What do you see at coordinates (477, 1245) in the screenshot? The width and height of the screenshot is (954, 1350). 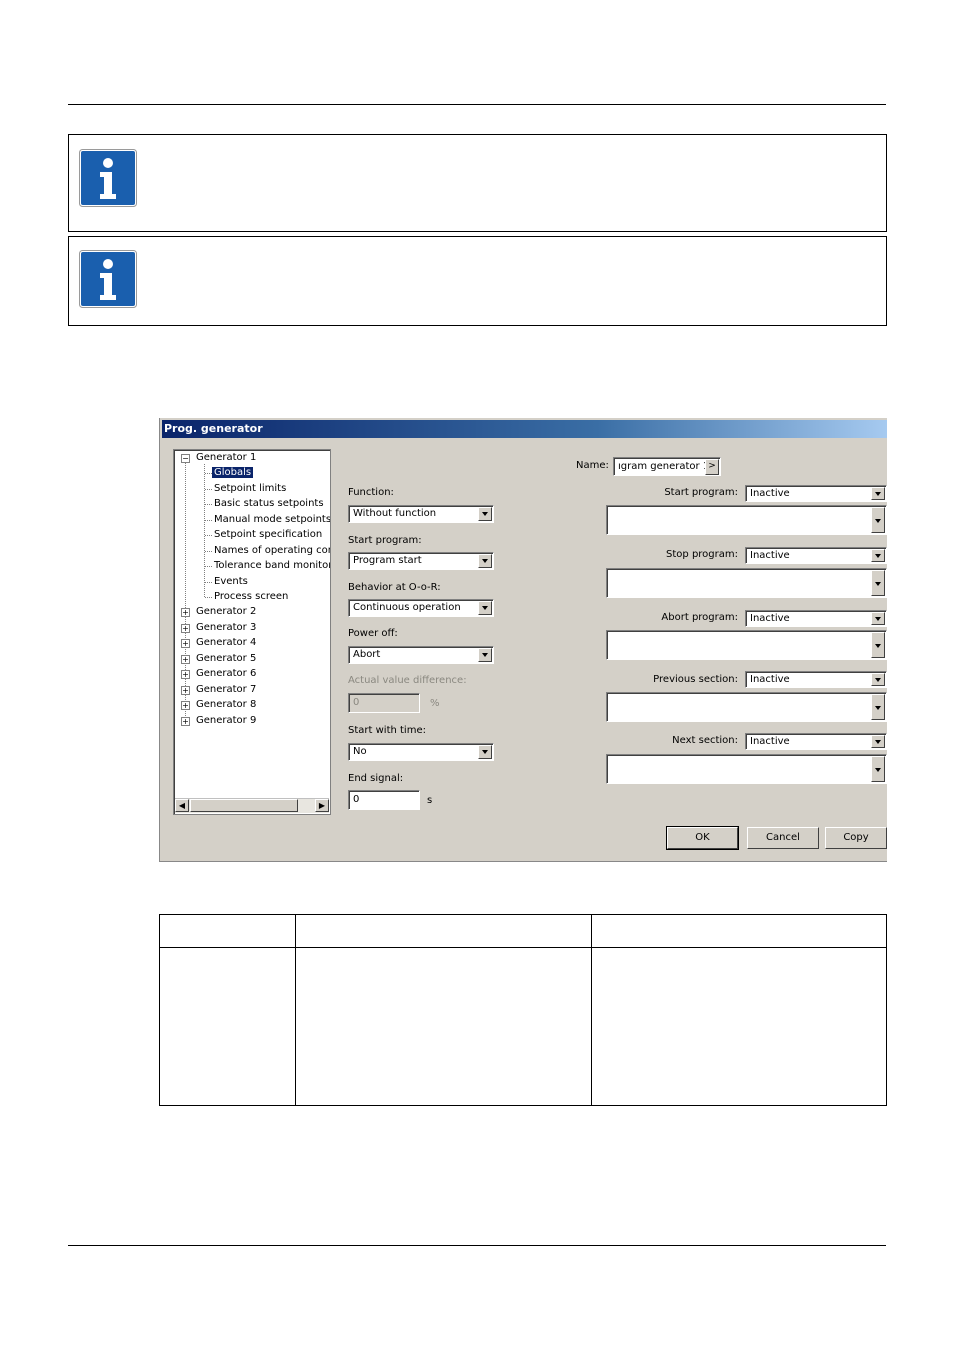 I see `footer-rule` at bounding box center [477, 1245].